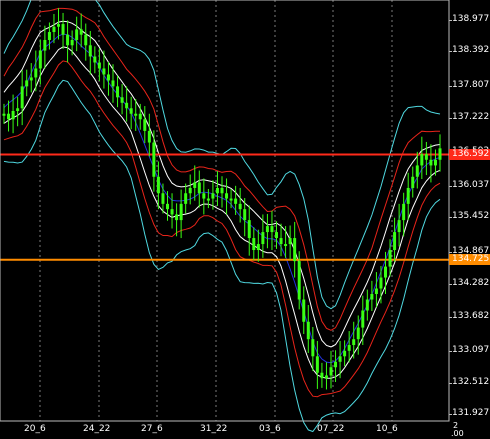 This screenshot has height=439, width=490. Describe the element at coordinates (331, 429) in the screenshot. I see `time-tick-label: 07_22` at that location.